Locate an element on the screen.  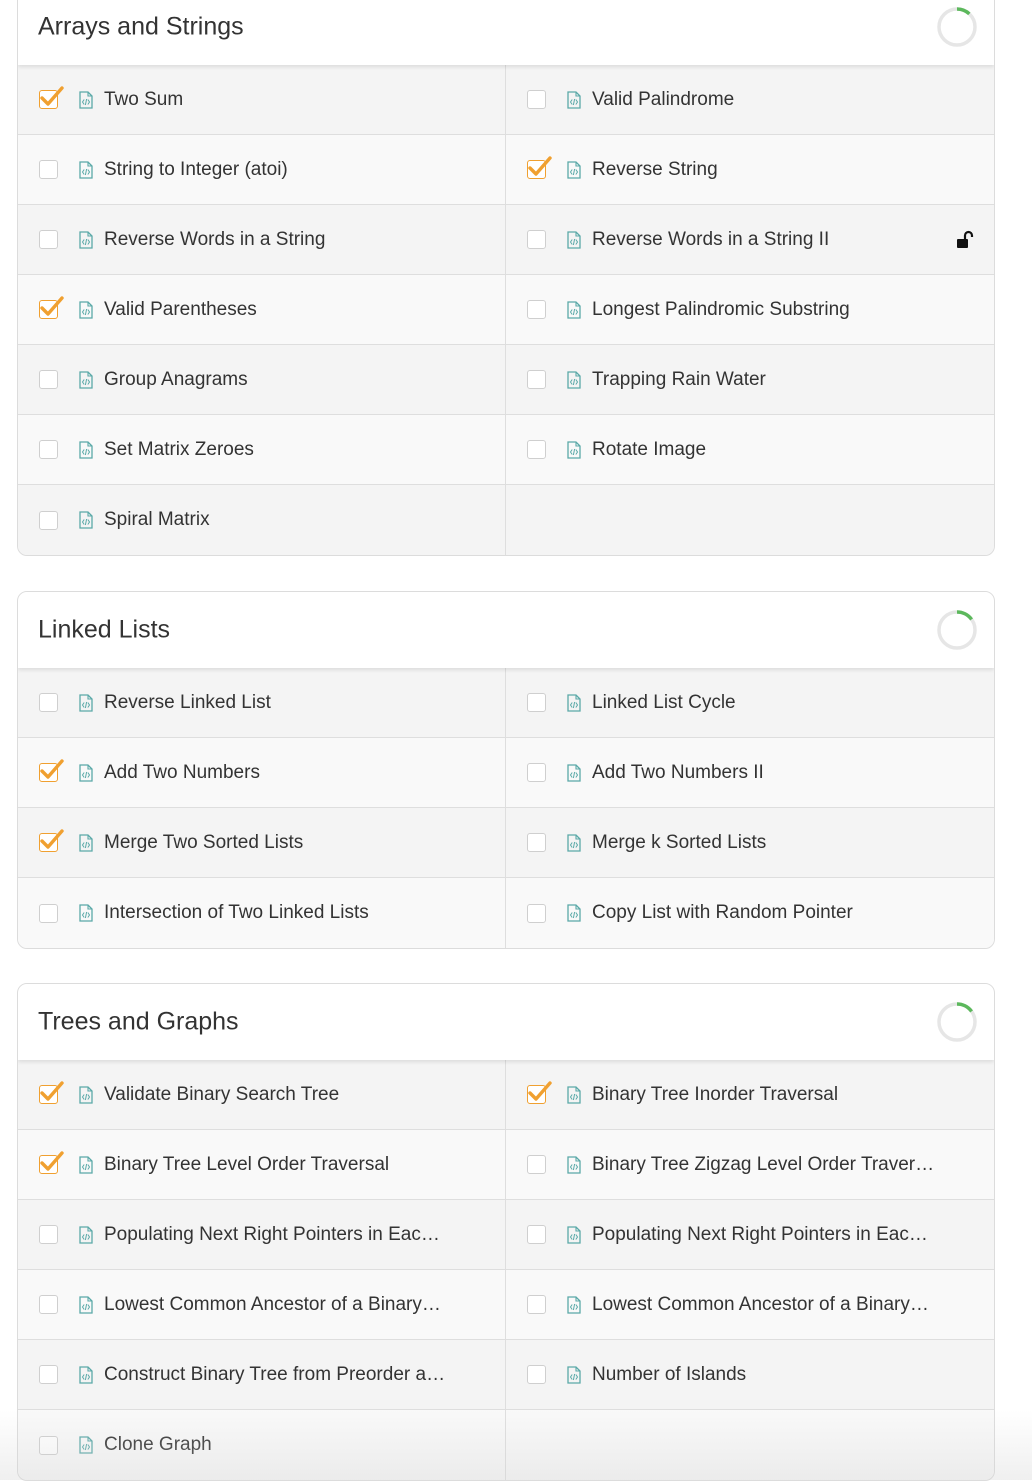
question-title: Reverse Linked List is located at coordinates (187, 703).